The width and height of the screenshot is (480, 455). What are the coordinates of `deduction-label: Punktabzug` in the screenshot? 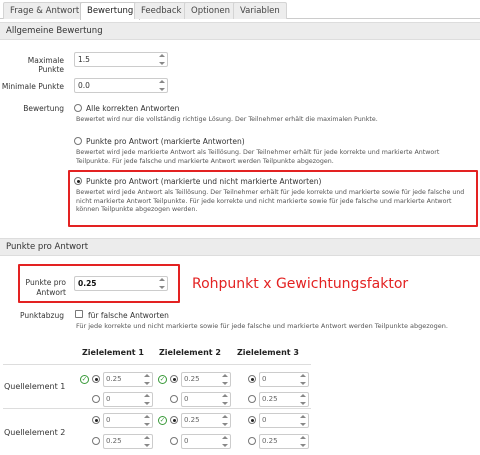 It's located at (42, 315).